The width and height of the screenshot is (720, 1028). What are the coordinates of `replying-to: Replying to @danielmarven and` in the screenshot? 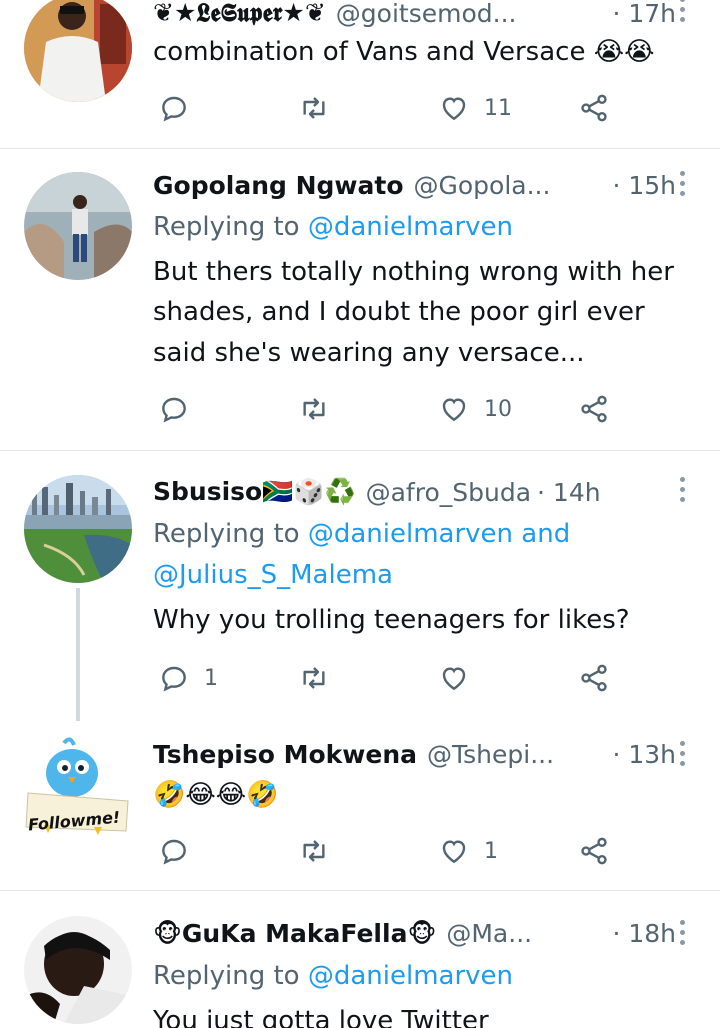 It's located at (361, 534).